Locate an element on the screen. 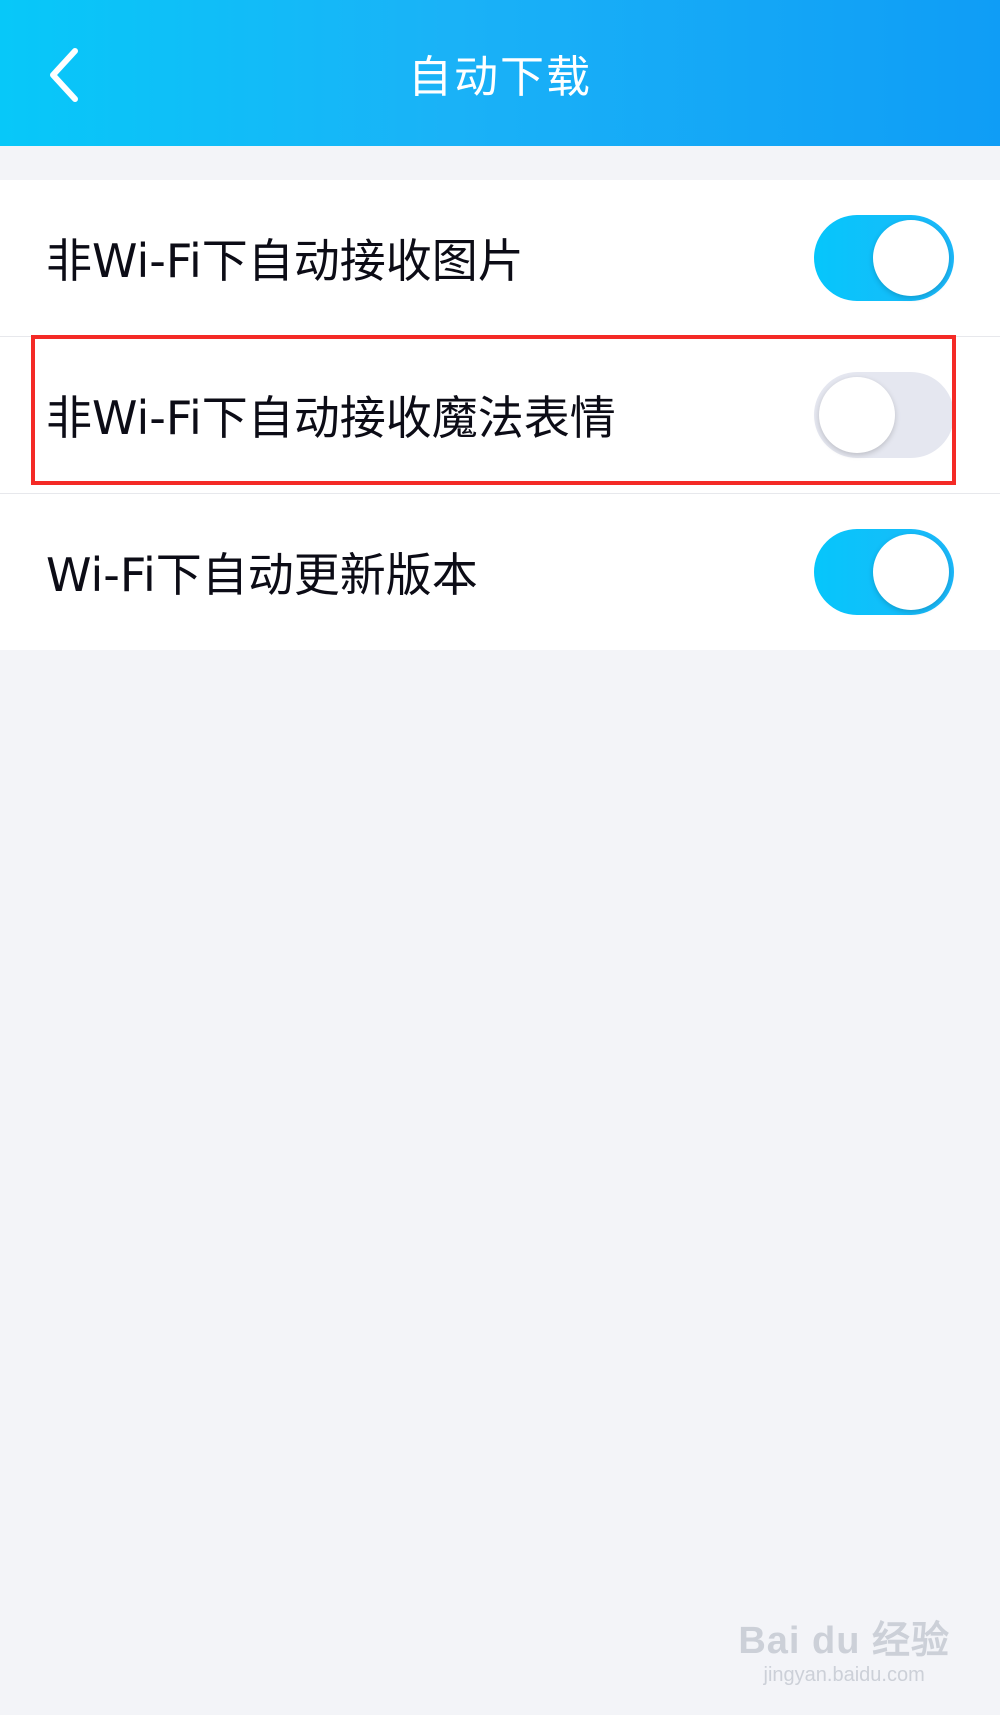 This screenshot has height=1715, width=1000. header-bar: 自动下载 is located at coordinates (500, 73).